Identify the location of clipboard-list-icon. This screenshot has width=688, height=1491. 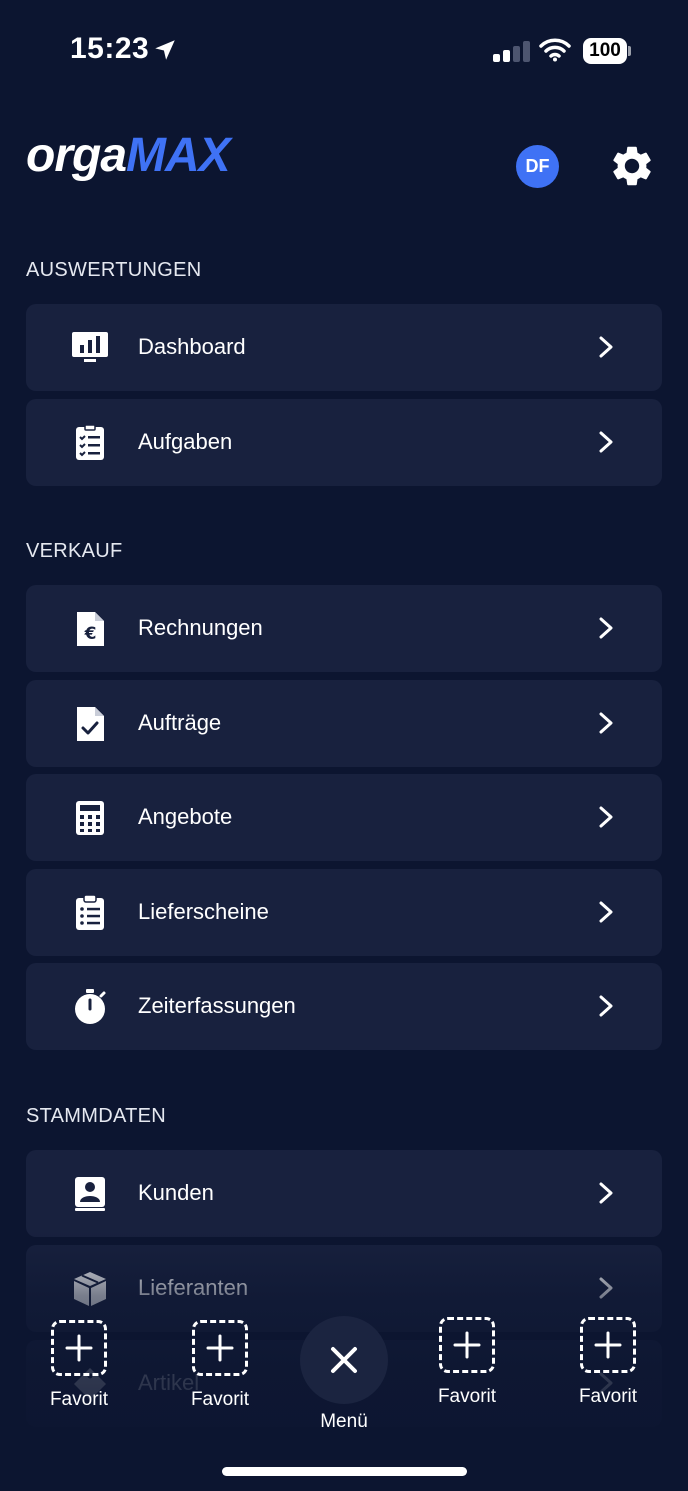
(90, 912).